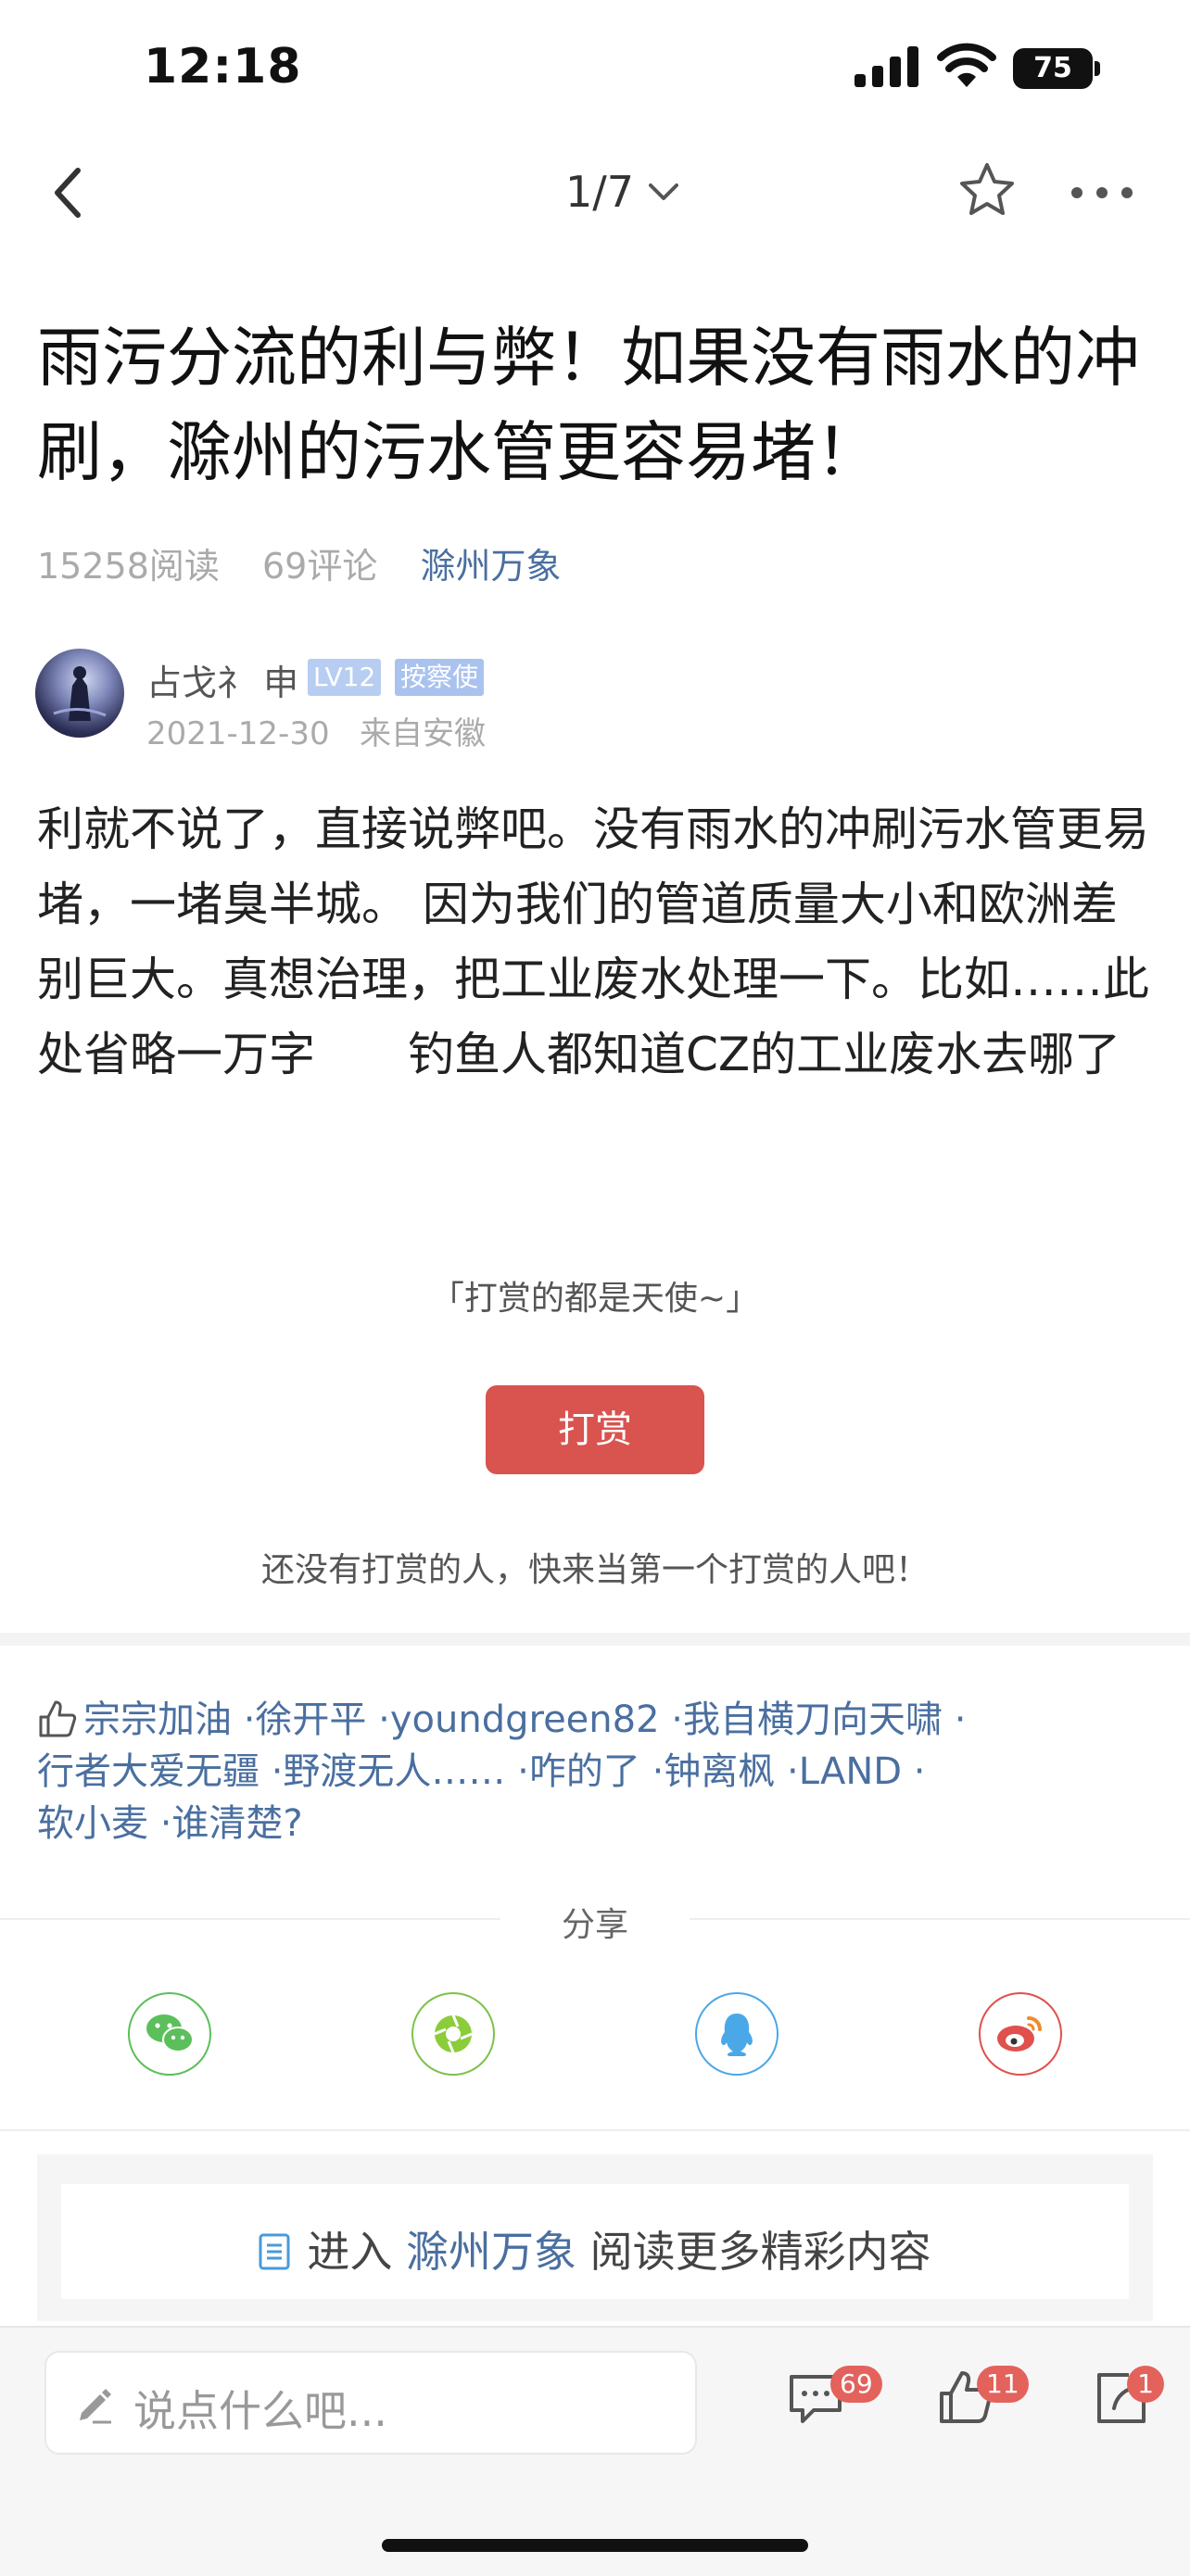 The height and width of the screenshot is (2576, 1190). Describe the element at coordinates (967, 65) in the screenshot. I see `wifi-icon` at that location.